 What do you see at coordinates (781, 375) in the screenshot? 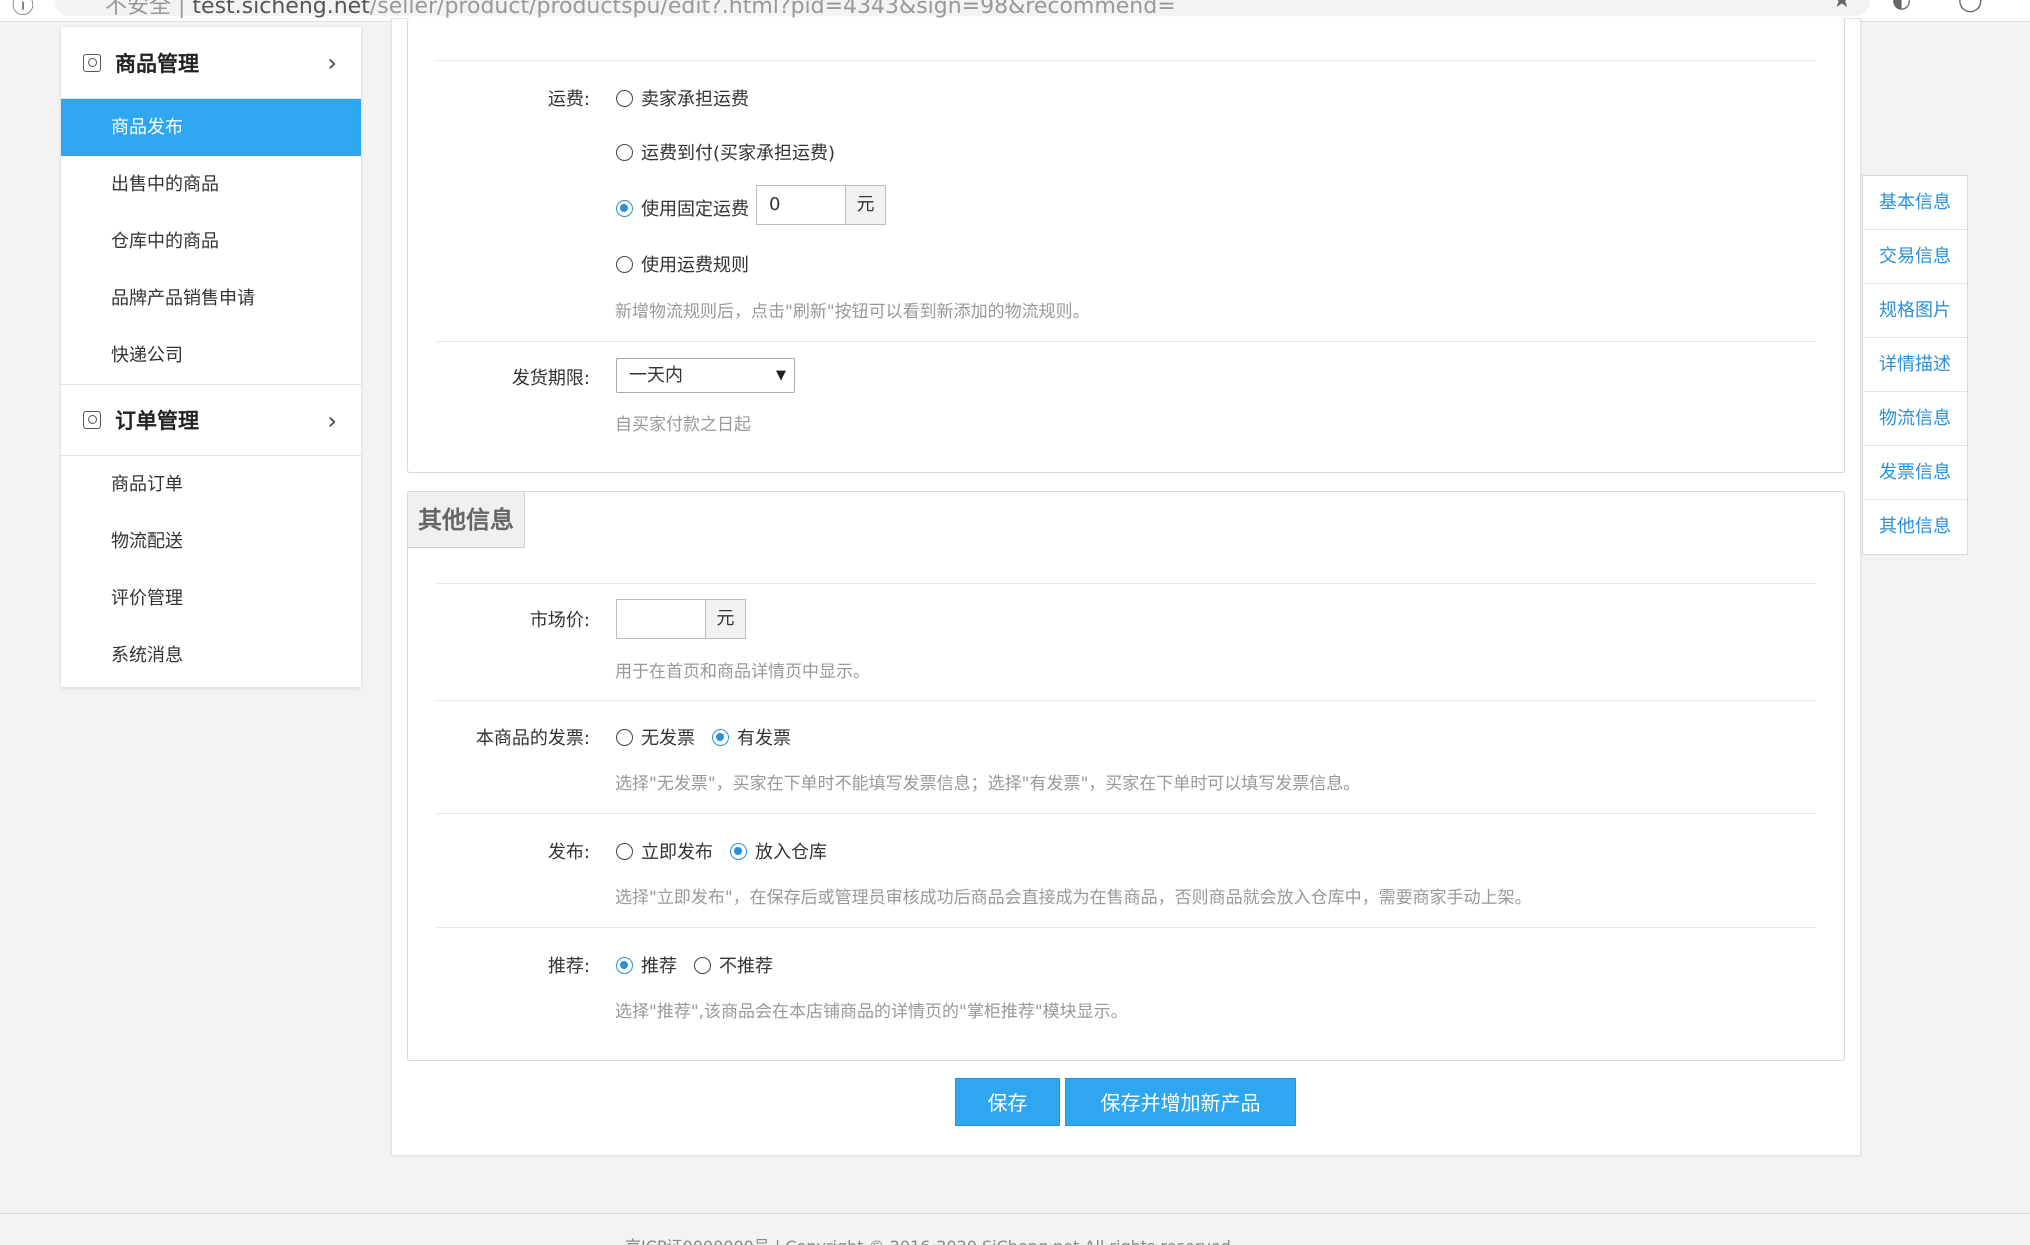
I see `dropdown-arrow-icon: ▼` at bounding box center [781, 375].